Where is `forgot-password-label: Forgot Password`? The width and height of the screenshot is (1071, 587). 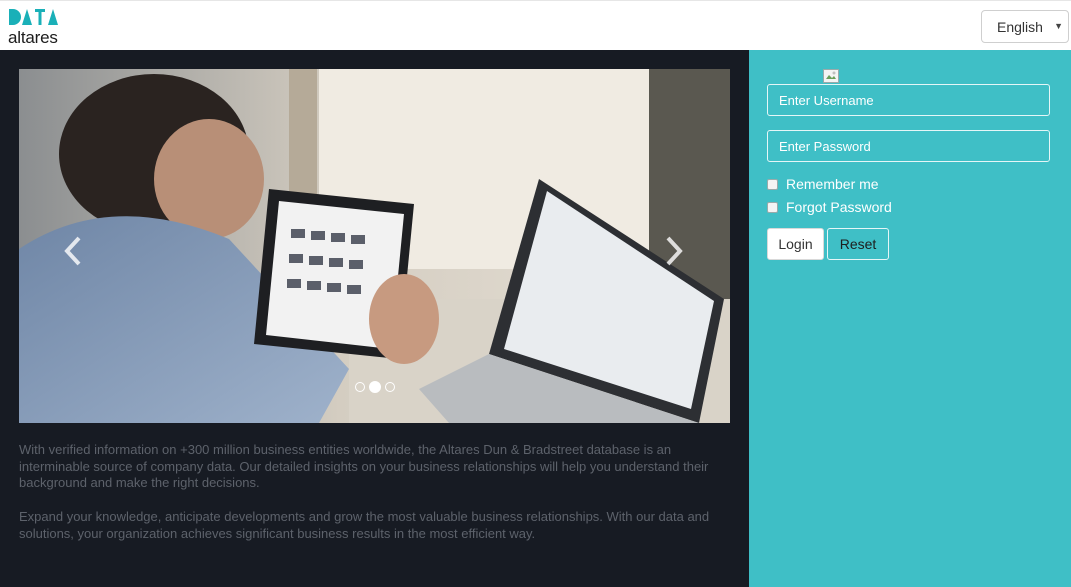
forgot-password-label: Forgot Password is located at coordinates (839, 207).